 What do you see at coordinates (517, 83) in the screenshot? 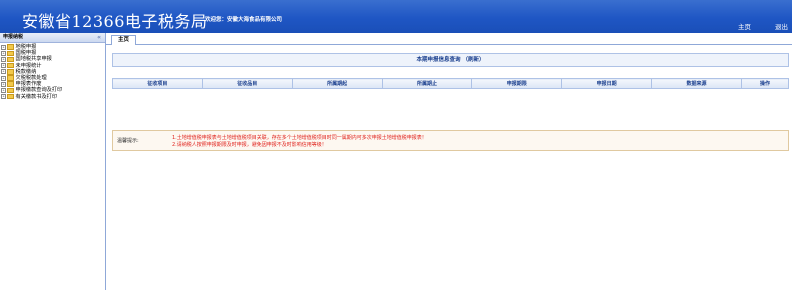
I see `column-header: 申报期限` at bounding box center [517, 83].